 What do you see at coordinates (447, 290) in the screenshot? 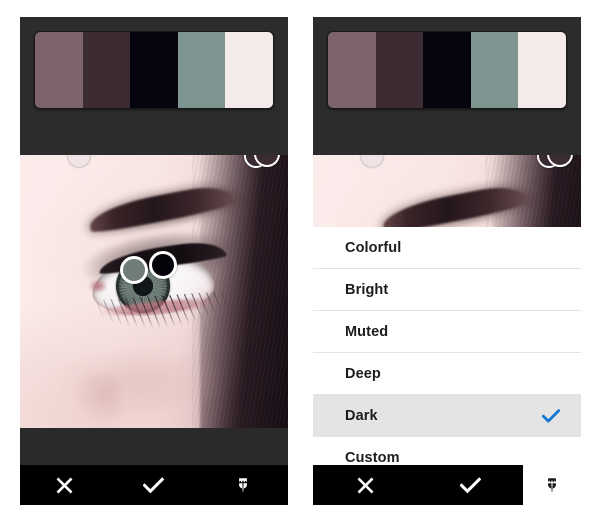
I see `preset-row-bright: Bright` at bounding box center [447, 290].